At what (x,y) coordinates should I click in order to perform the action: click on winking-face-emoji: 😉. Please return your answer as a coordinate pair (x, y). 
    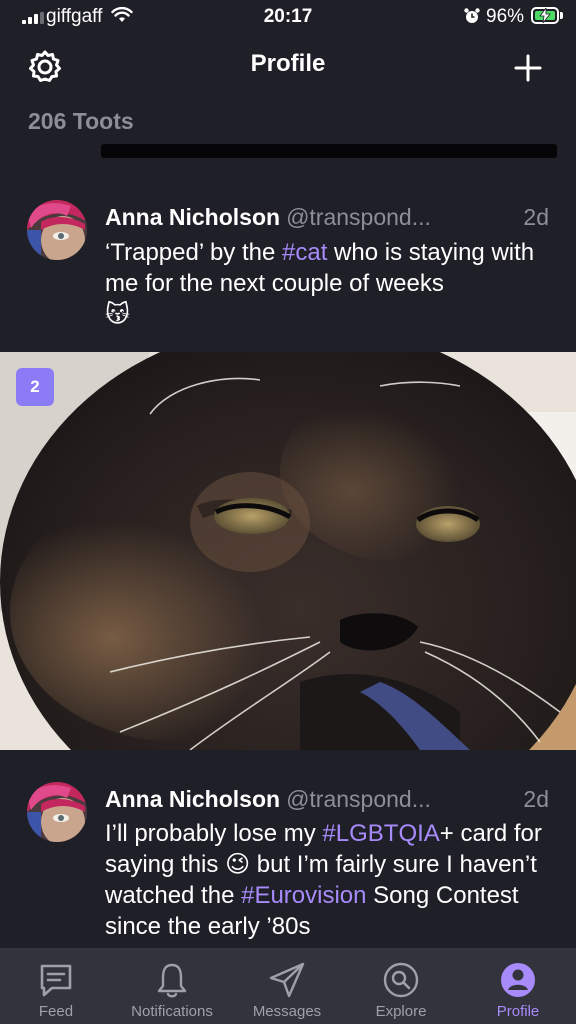
    Looking at the image, I should click on (238, 864).